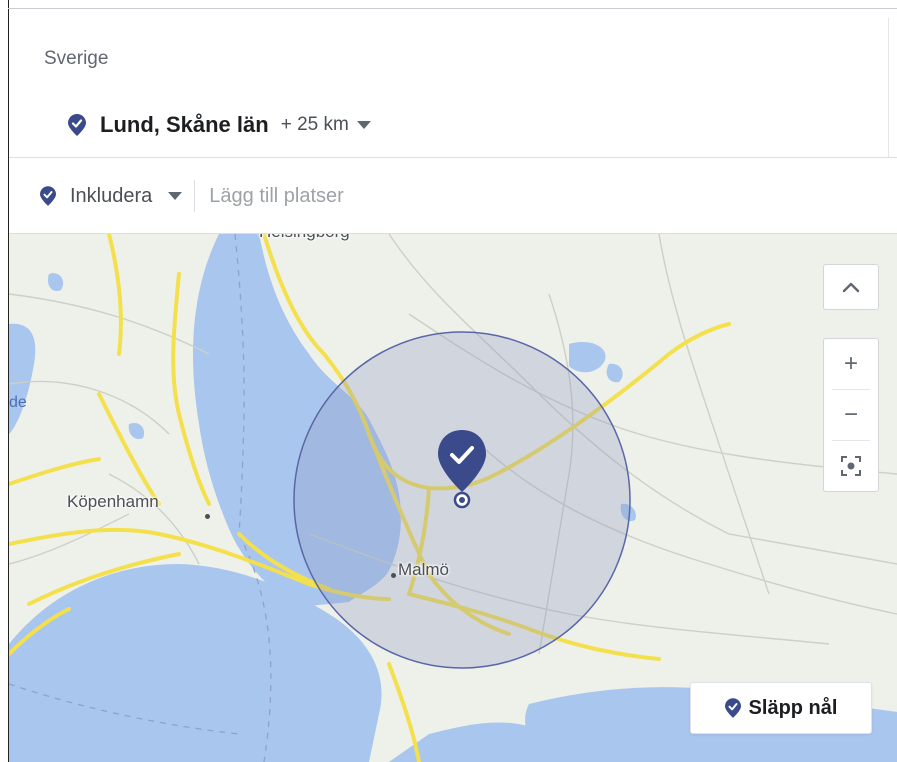 The image size is (897, 762). I want to click on radius-value: + 25 km, so click(315, 125).